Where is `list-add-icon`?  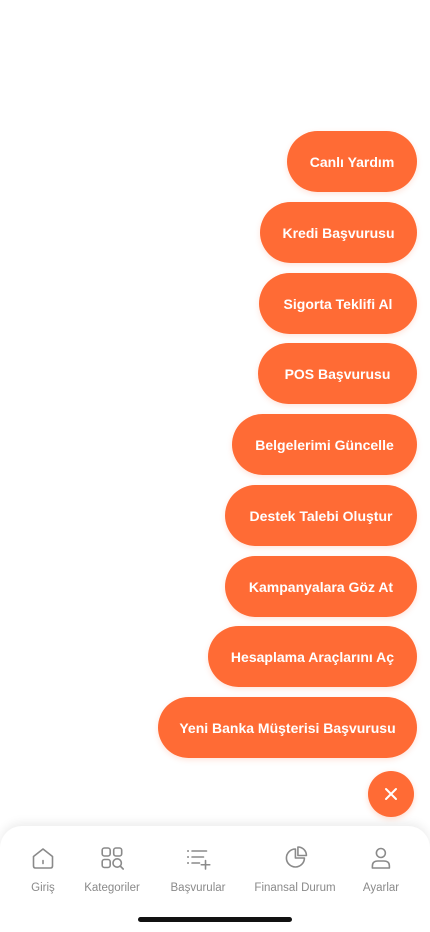
list-add-icon is located at coordinates (199, 860).